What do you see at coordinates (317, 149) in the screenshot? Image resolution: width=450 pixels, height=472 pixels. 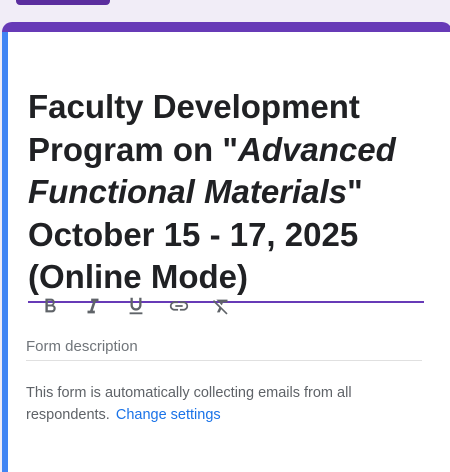 I see `title-line-2-italic: Advanced` at bounding box center [317, 149].